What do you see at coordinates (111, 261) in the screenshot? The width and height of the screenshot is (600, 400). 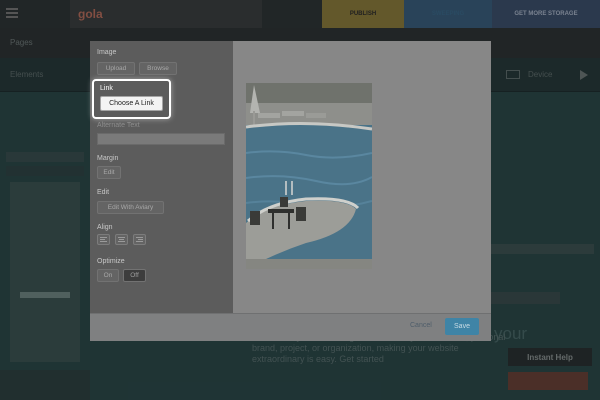 I see `optimize-section-label: Optimize` at bounding box center [111, 261].